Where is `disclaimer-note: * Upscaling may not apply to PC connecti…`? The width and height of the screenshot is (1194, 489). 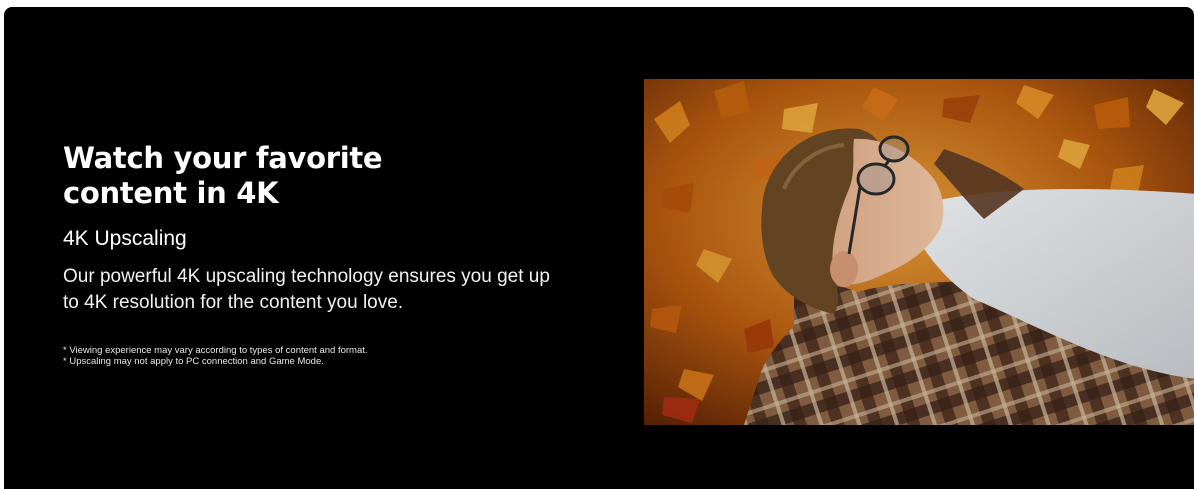 disclaimer-note: * Upscaling may not apply to PC connecti… is located at coordinates (193, 361).